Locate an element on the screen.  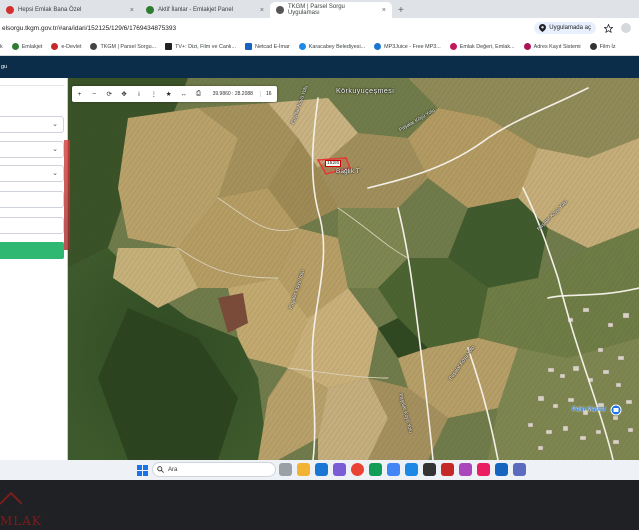
bookmark-label: k is located at coordinates (1, 46).